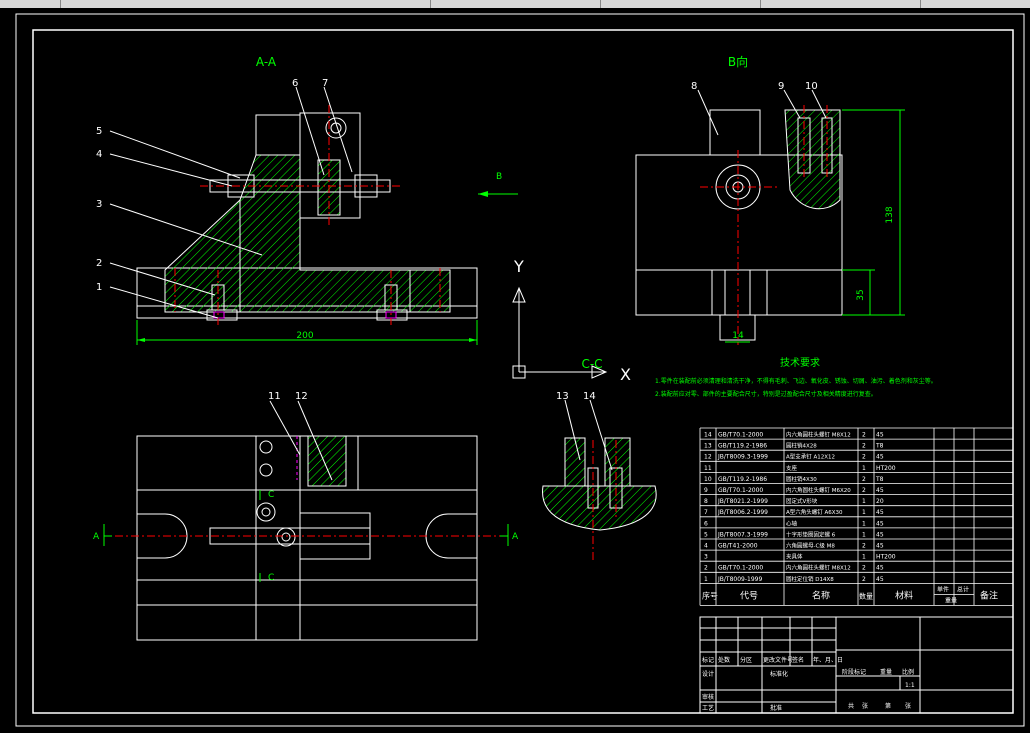 The height and width of the screenshot is (733, 1030). I want to click on callout-4: 4, so click(99, 154).